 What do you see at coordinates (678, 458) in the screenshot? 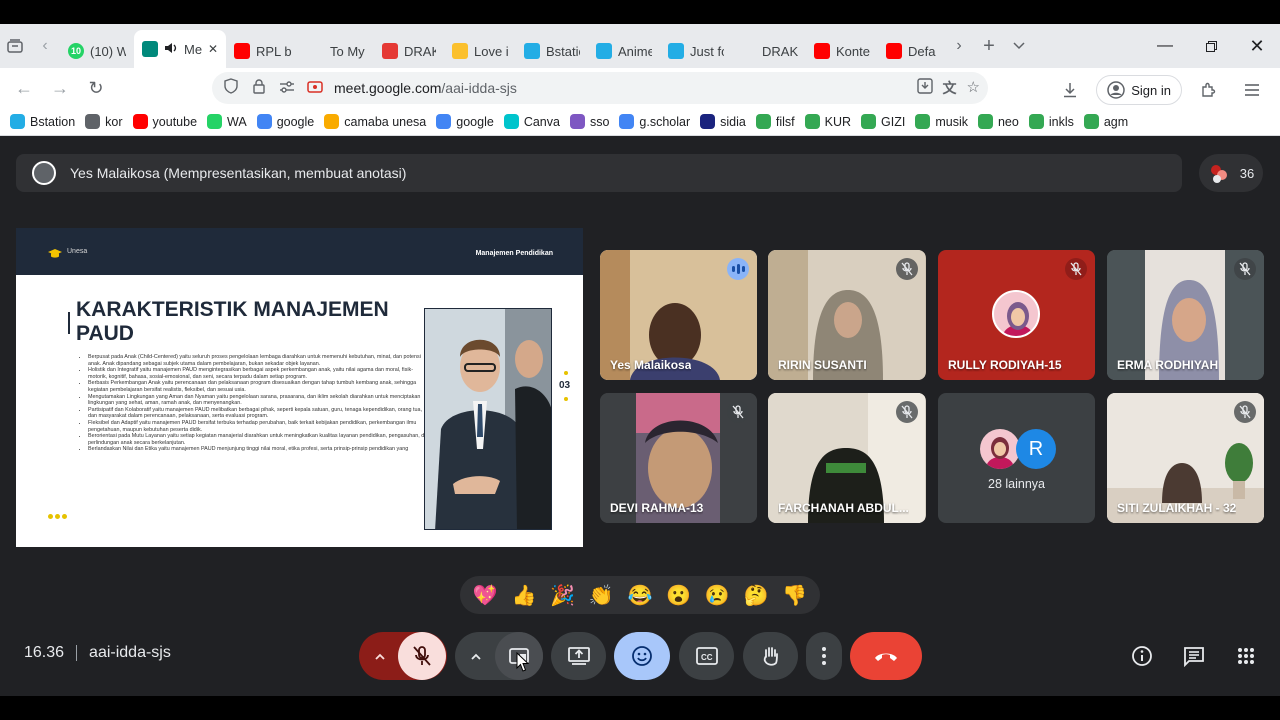
I see `participant-tile: DEVI RAHMA-13` at bounding box center [678, 458].